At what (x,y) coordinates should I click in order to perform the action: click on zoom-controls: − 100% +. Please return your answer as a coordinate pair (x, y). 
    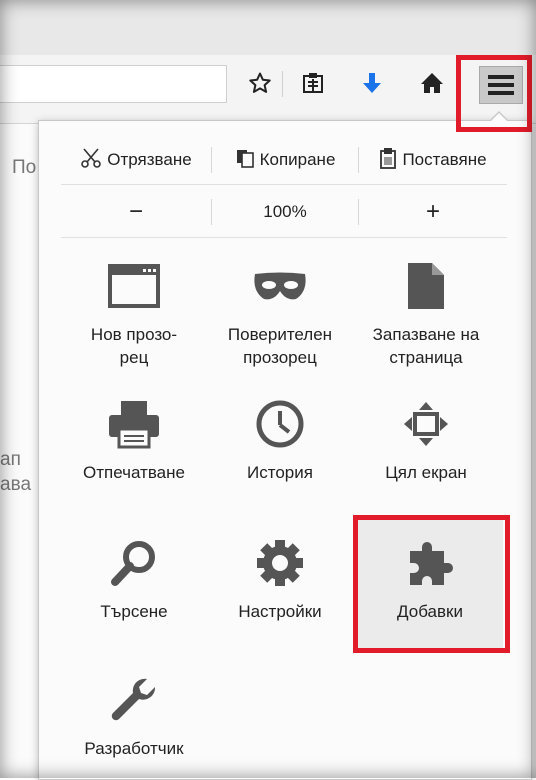
    Looking at the image, I should click on (284, 212).